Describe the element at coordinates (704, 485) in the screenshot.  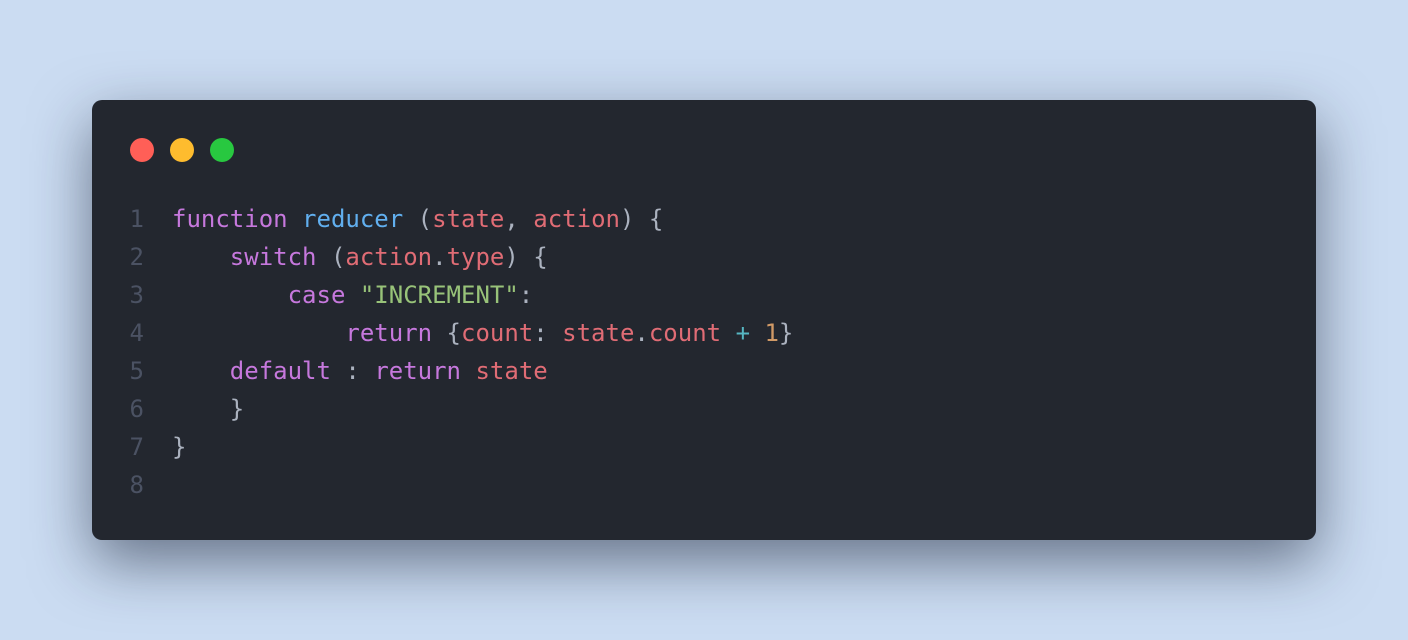
I see `code-line: 8` at that location.